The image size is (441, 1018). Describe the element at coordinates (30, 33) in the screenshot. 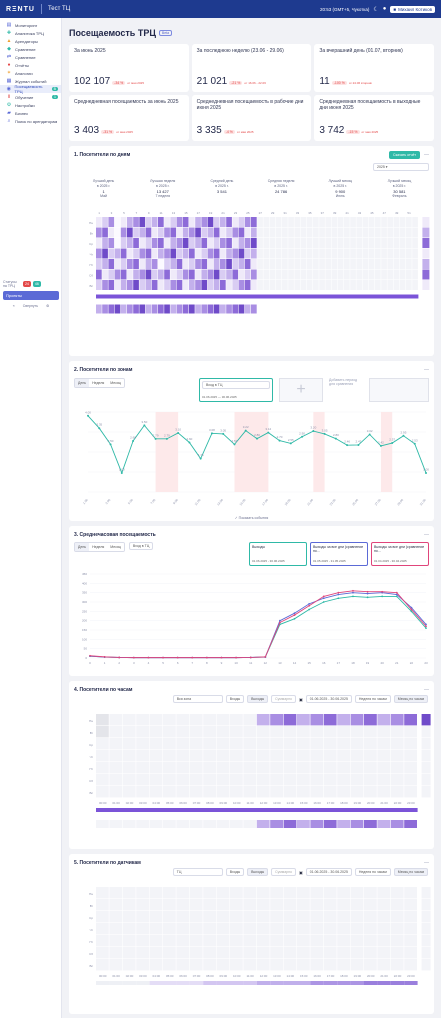

I see `sidebar-item: ✚ Аналитика ТРЦ` at that location.